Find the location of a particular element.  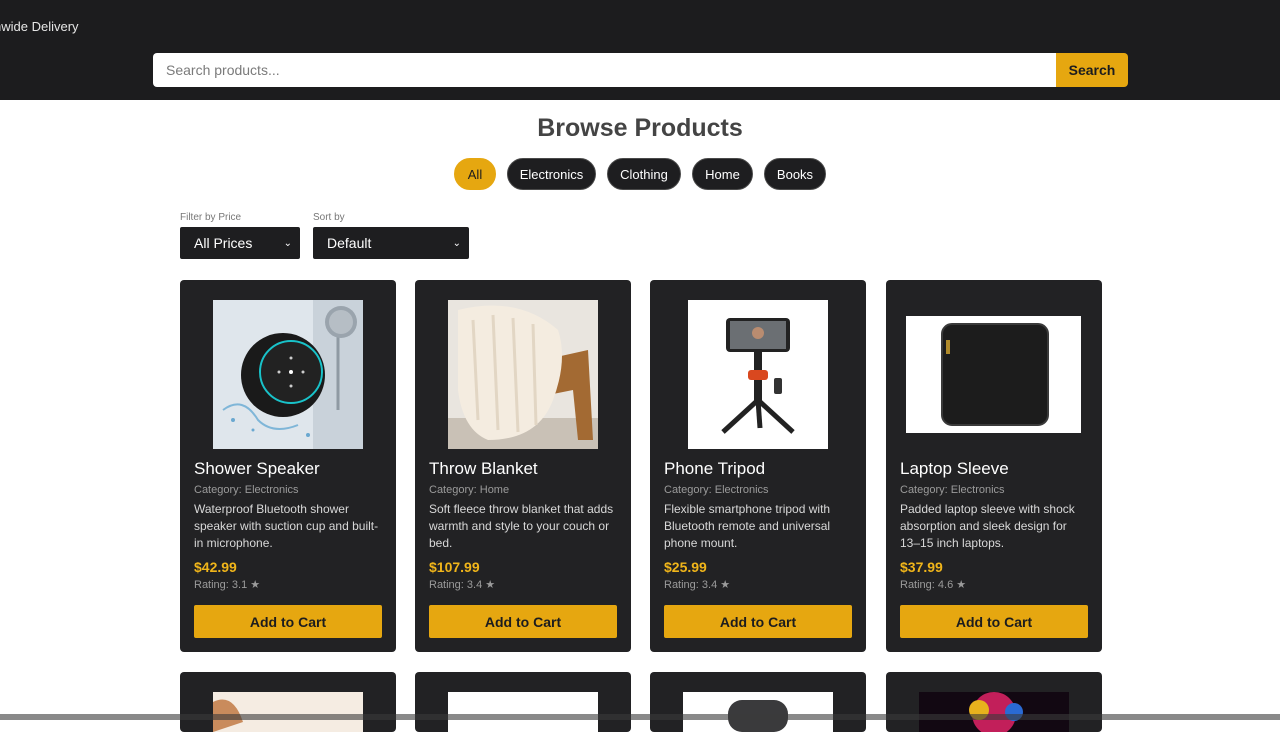

top-header: nwide Delivery Search is located at coordinates (640, 50).